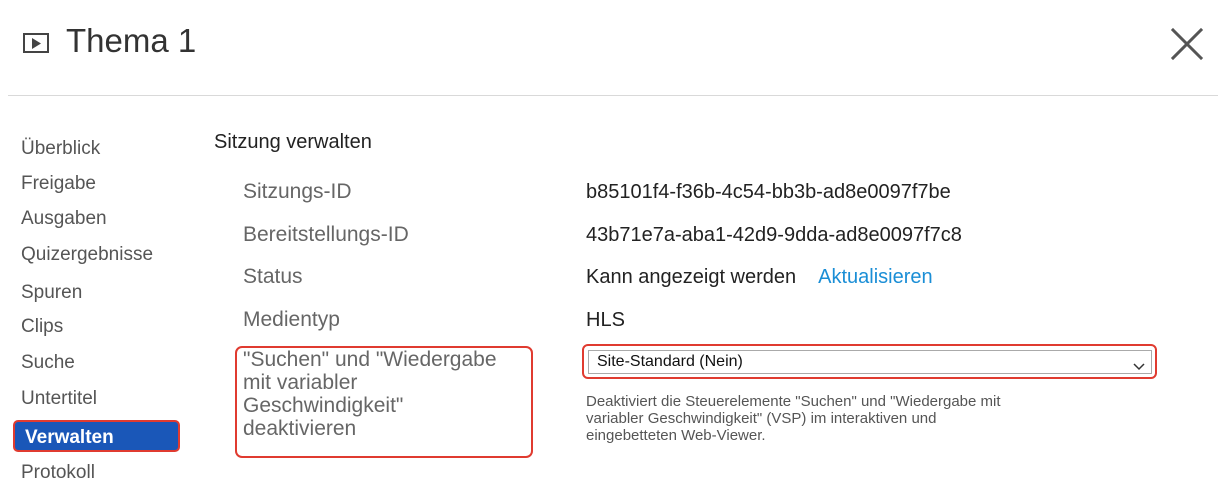  Describe the element at coordinates (273, 276) in the screenshot. I see `status-label: Status` at that location.